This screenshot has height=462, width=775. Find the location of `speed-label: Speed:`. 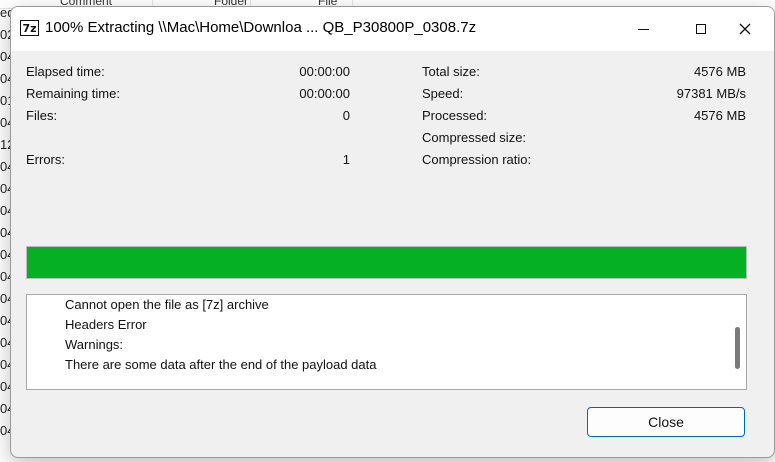

speed-label: Speed: is located at coordinates (443, 93).